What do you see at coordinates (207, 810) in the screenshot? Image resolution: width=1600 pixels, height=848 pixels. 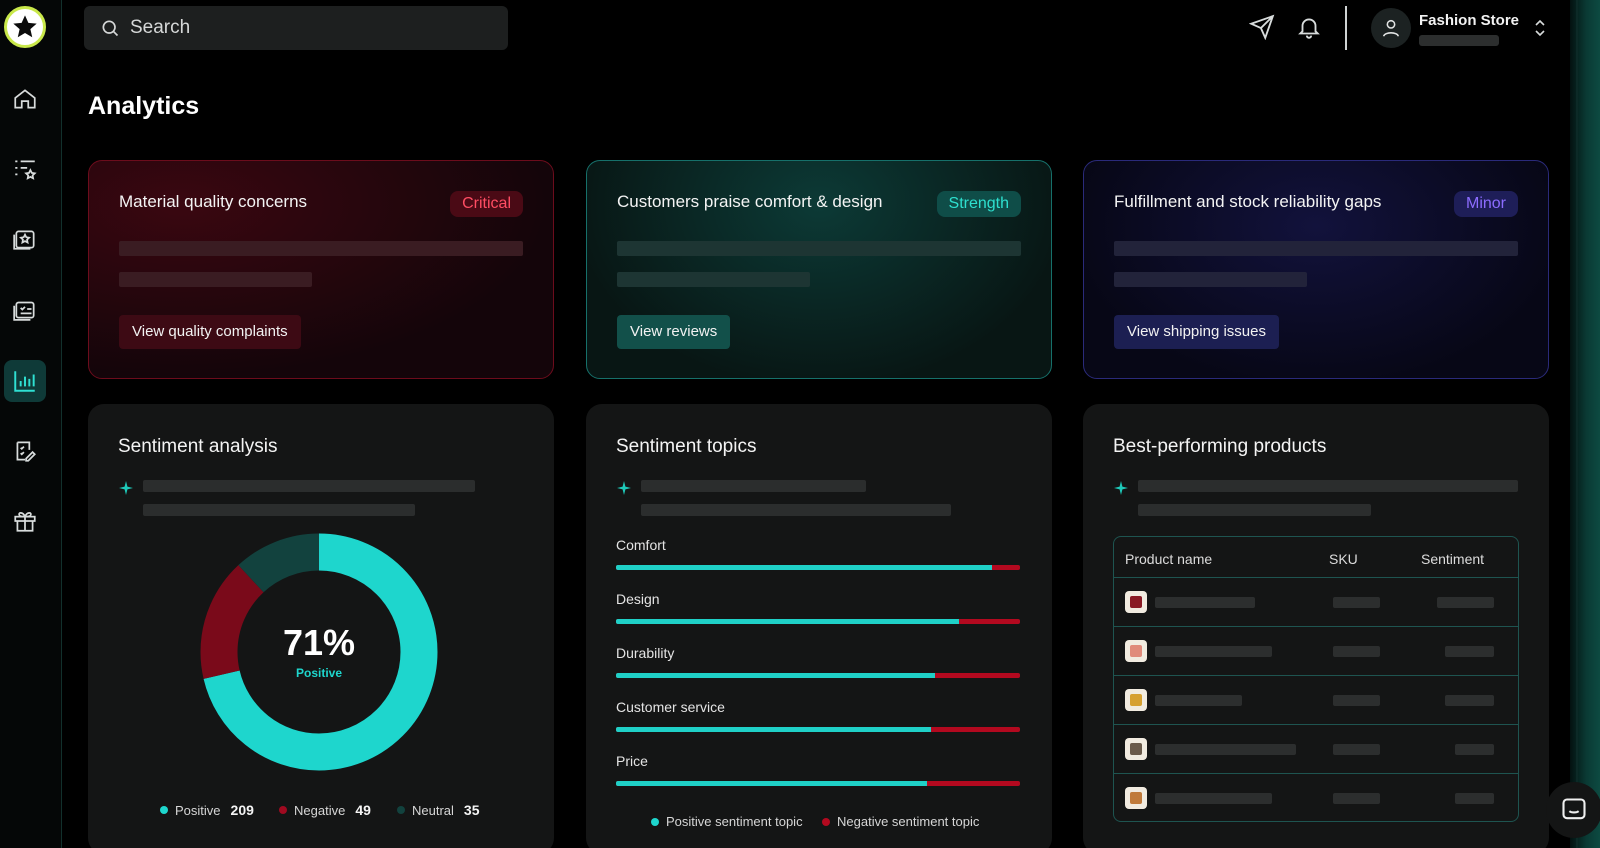 I see `legend-positive: Positive 209` at bounding box center [207, 810].